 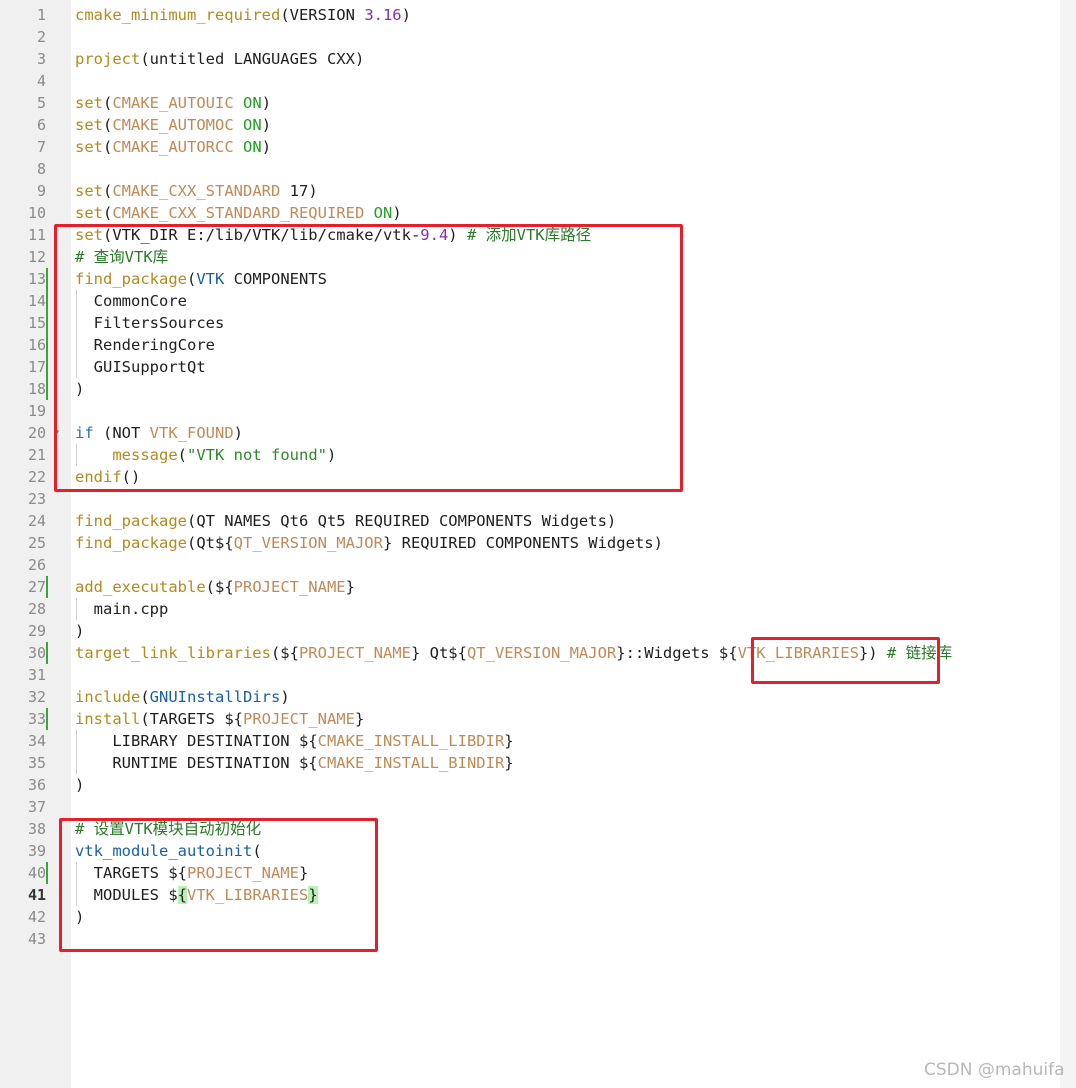 What do you see at coordinates (36, 697) in the screenshot?
I see `line-number: 32` at bounding box center [36, 697].